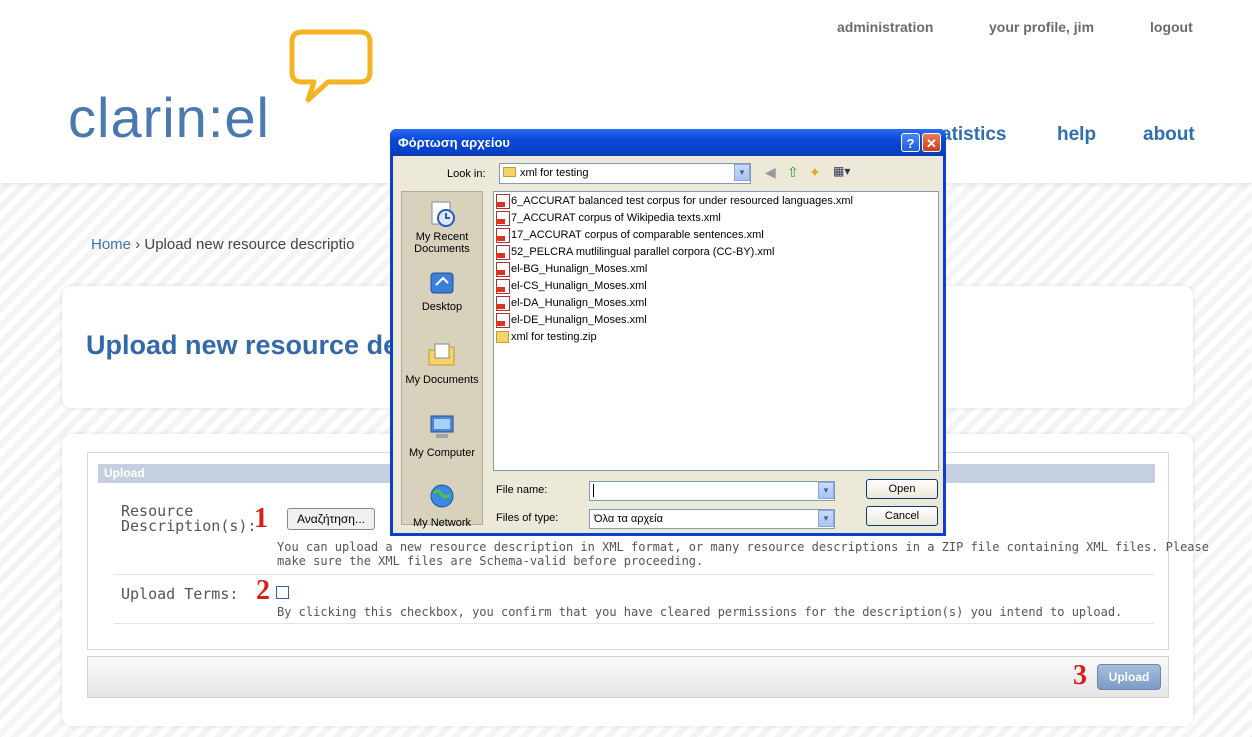 The image size is (1252, 737). I want to click on cancel-button: Cancel, so click(902, 516).